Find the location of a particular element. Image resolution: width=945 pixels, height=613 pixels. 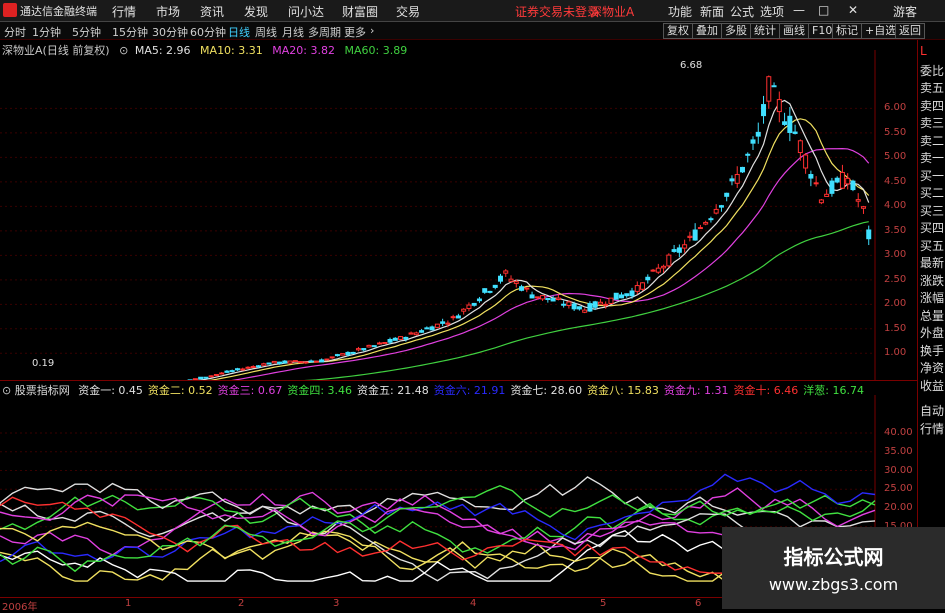

indicator-tick: 25.00 is located at coordinates (898, 488).